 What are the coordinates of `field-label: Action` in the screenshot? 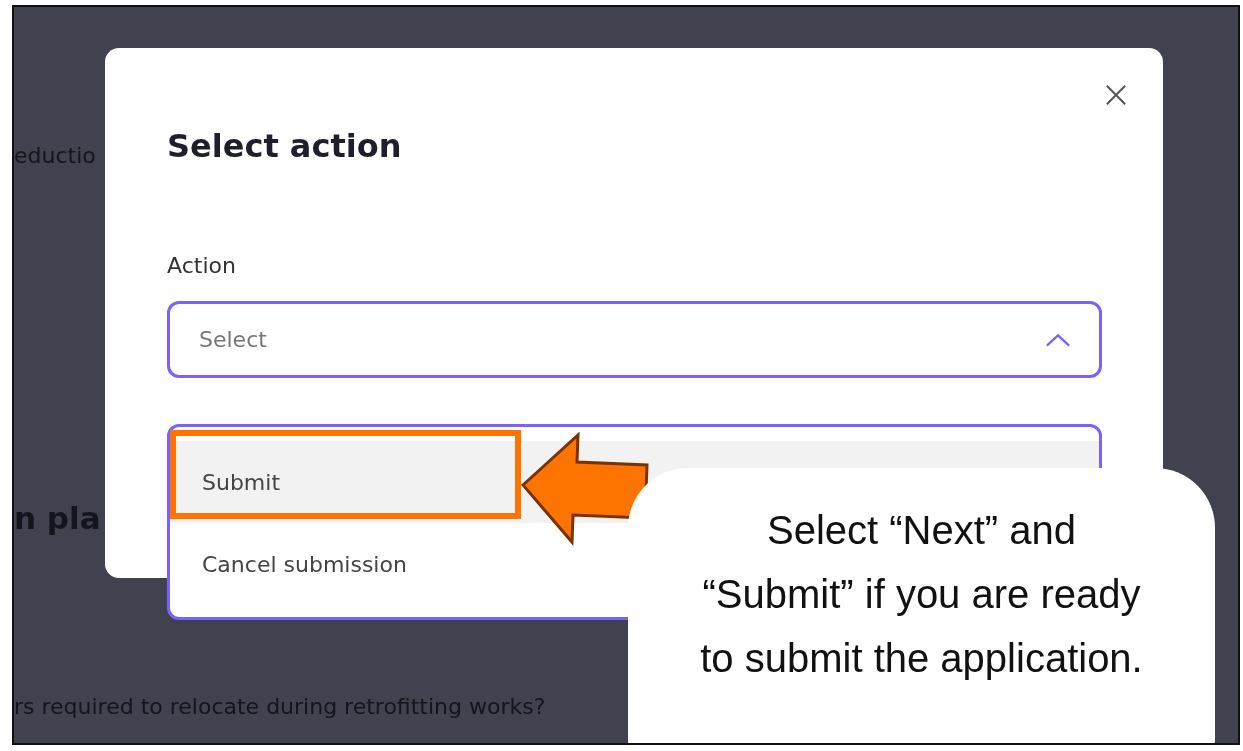 It's located at (202, 266).